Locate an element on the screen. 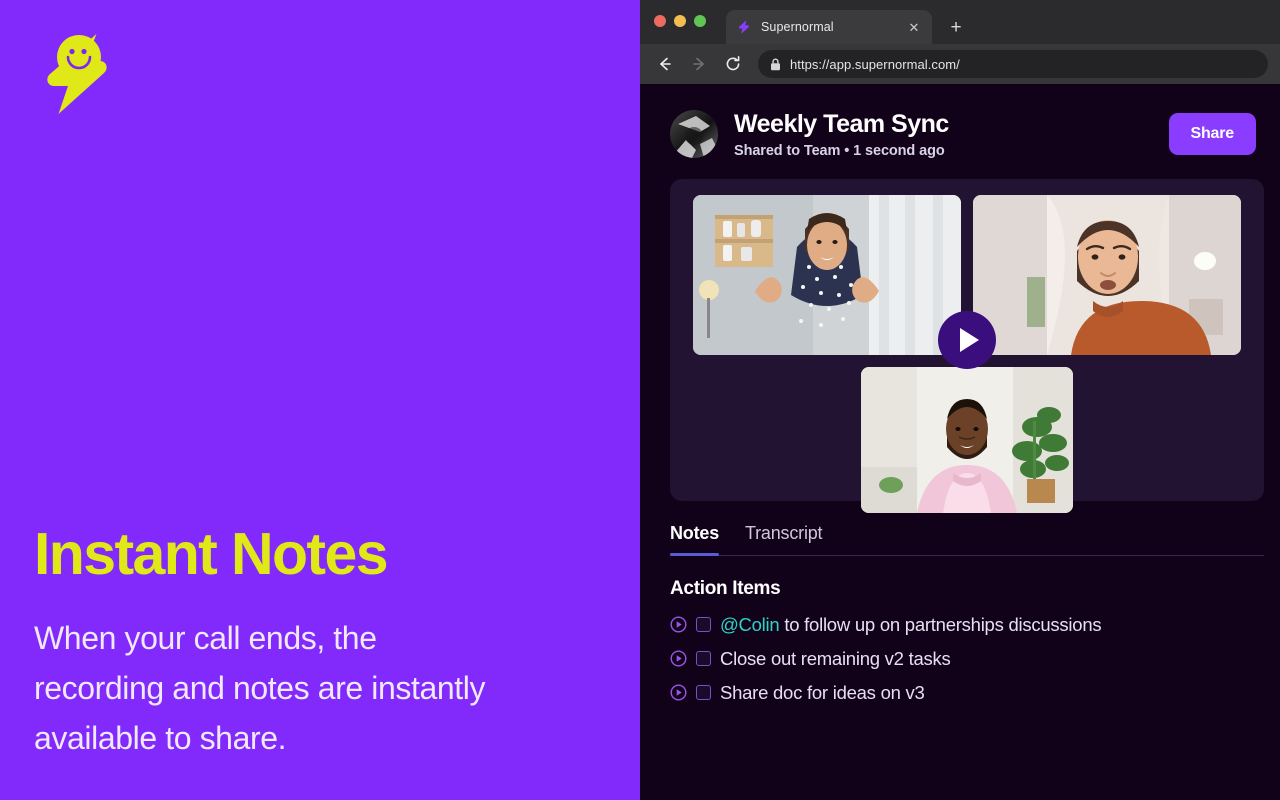 Image resolution: width=1280 pixels, height=800 pixels. tab-transcript: Transcript is located at coordinates (784, 539).